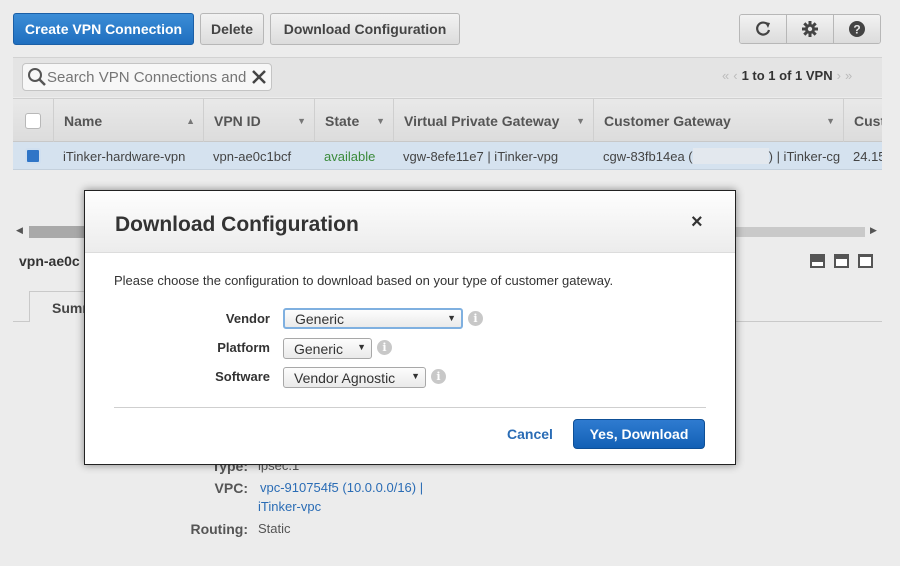 This screenshot has height=566, width=900. What do you see at coordinates (839, 75) in the screenshot?
I see `next-page-icon: ›` at bounding box center [839, 75].